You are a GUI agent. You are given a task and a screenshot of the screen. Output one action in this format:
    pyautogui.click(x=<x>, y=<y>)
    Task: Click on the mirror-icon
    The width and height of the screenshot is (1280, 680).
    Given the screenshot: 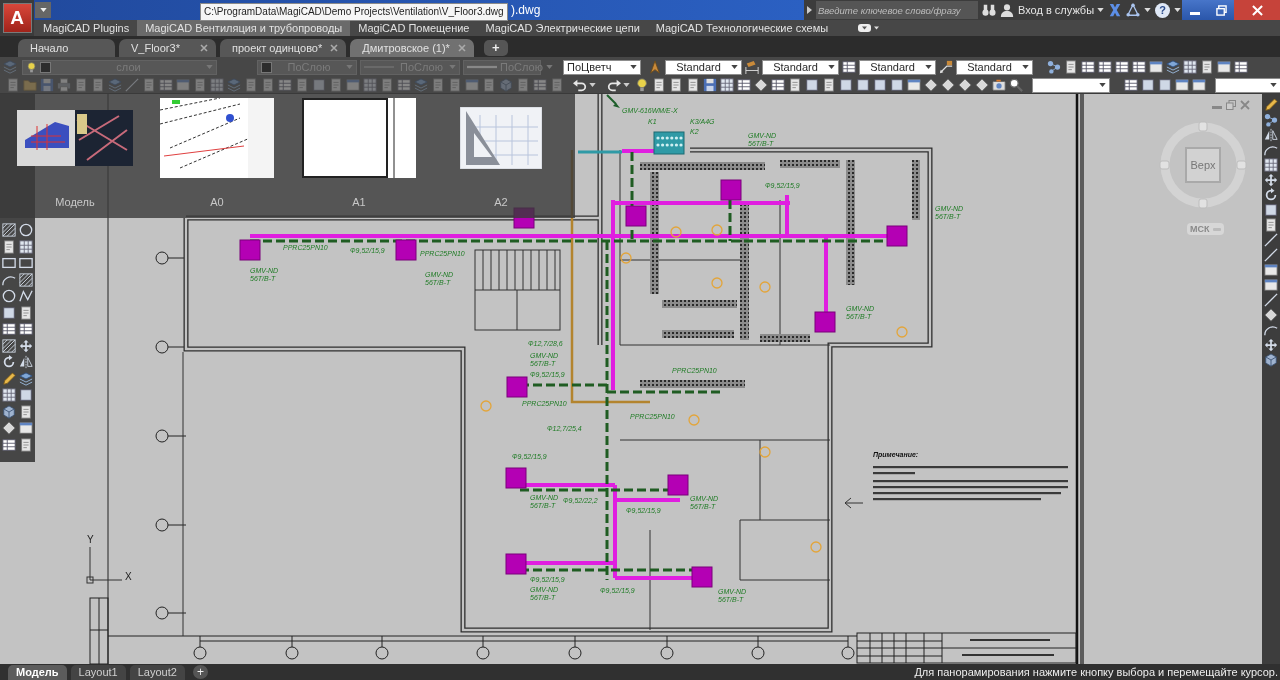 What is the action you would take?
    pyautogui.click(x=1271, y=135)
    